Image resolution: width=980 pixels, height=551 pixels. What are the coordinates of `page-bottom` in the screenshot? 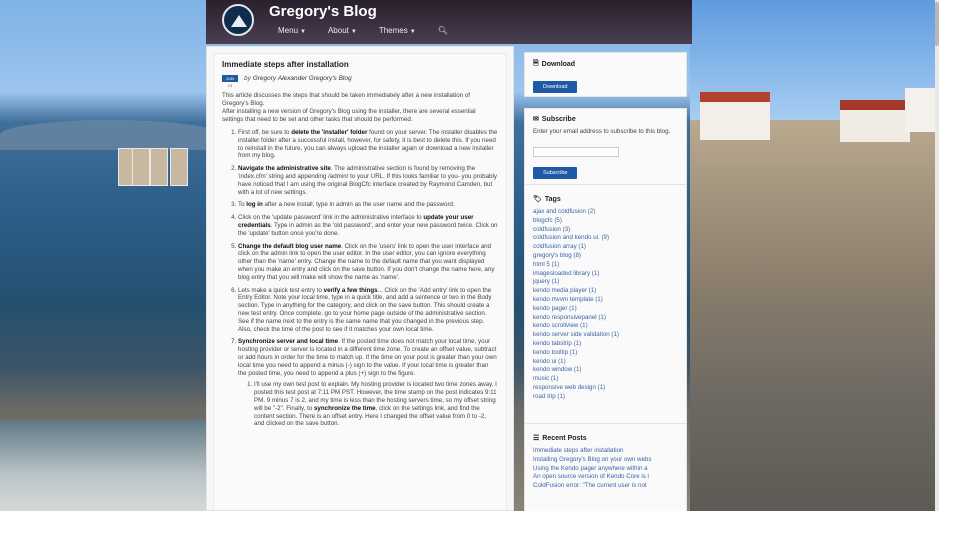 It's located at (490, 531).